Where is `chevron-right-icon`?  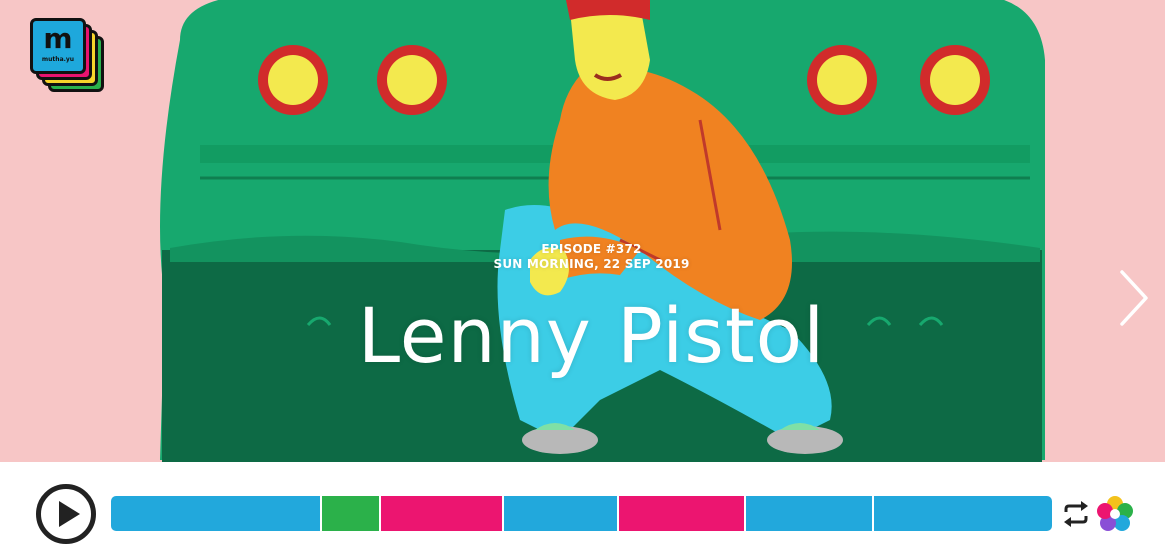 chevron-right-icon is located at coordinates (1132, 298).